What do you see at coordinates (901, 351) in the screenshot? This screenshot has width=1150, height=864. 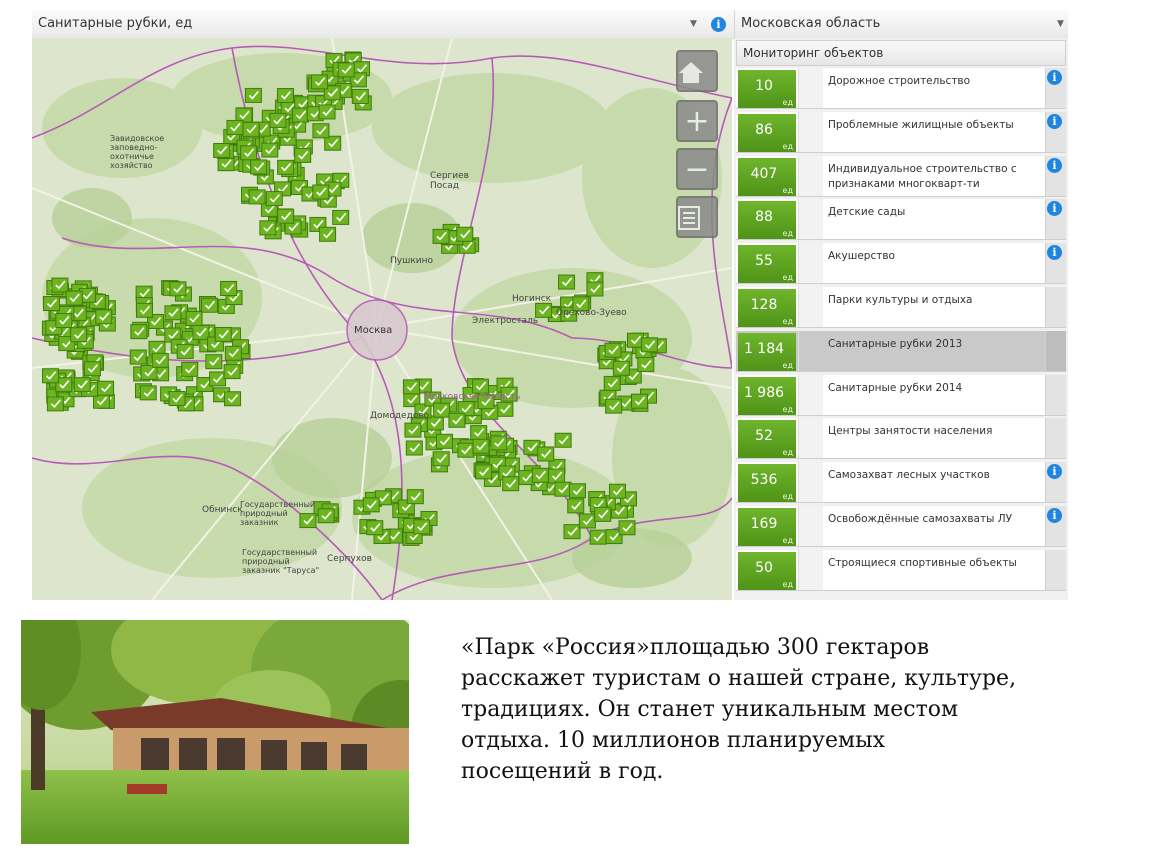 I see `monitoring-item: 1 184 ед Санитарные рубки 2013` at bounding box center [901, 351].